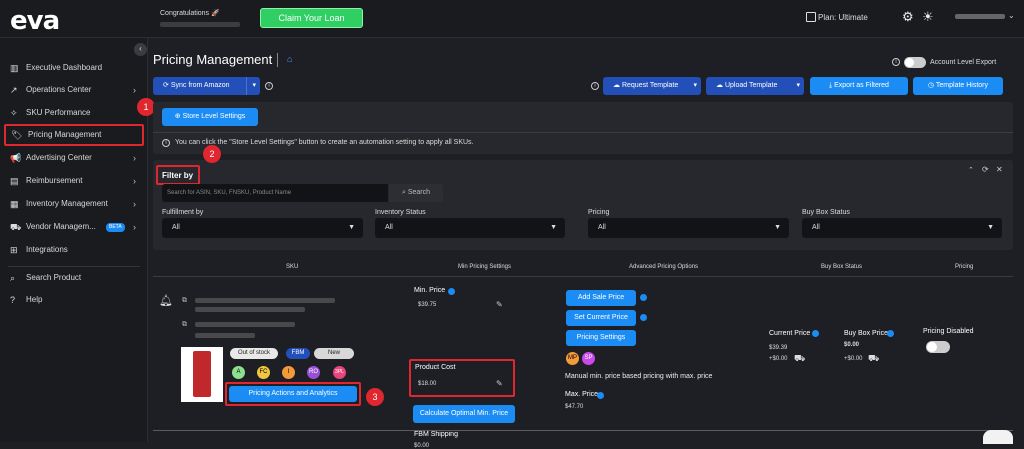 Image resolution: width=1024 pixels, height=449 pixels. What do you see at coordinates (140, 49) in the screenshot?
I see `collapse-sidebar-icon: ‹` at bounding box center [140, 49].